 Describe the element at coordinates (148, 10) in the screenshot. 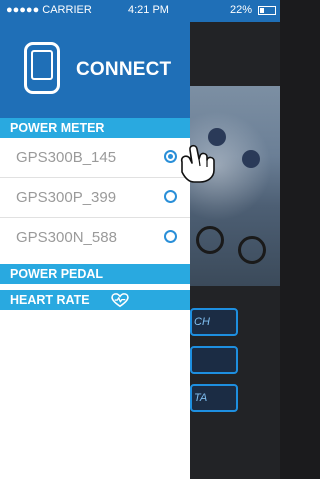

I see `clock: 4:21 PM` at that location.